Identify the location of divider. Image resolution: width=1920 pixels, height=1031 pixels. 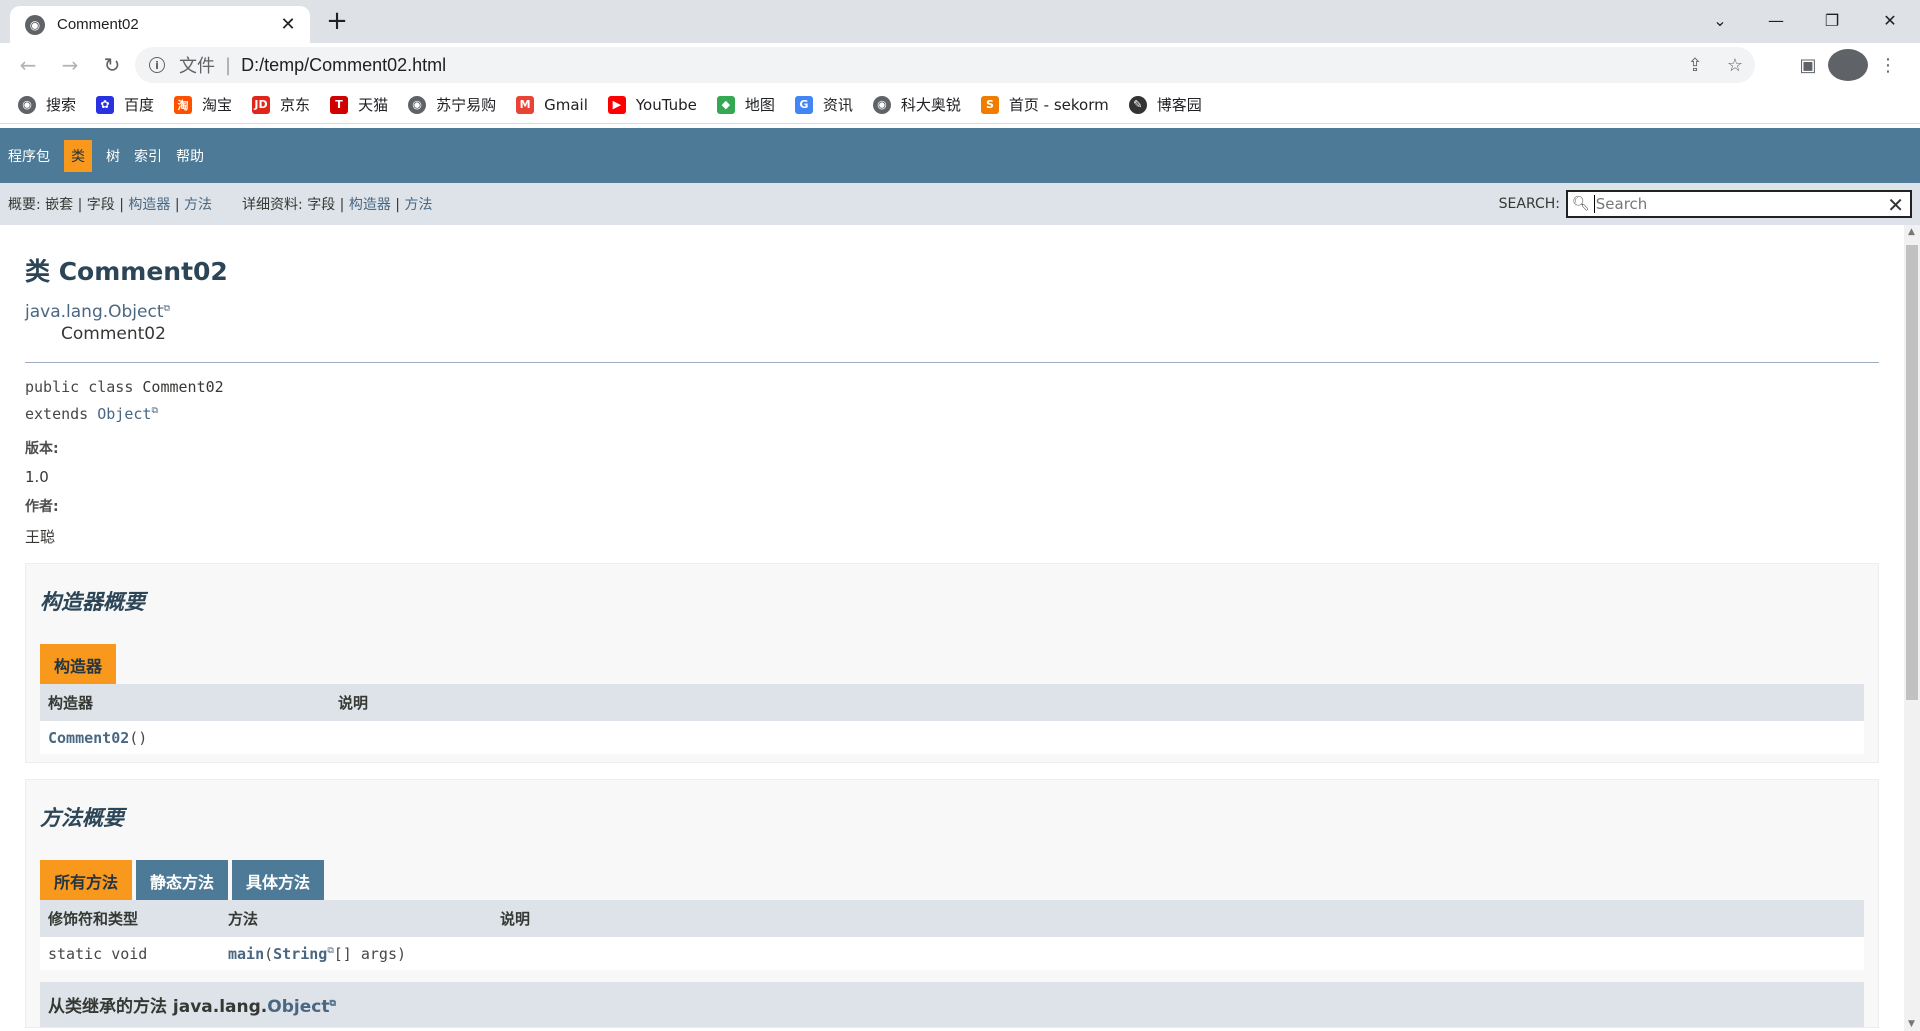
(952, 362).